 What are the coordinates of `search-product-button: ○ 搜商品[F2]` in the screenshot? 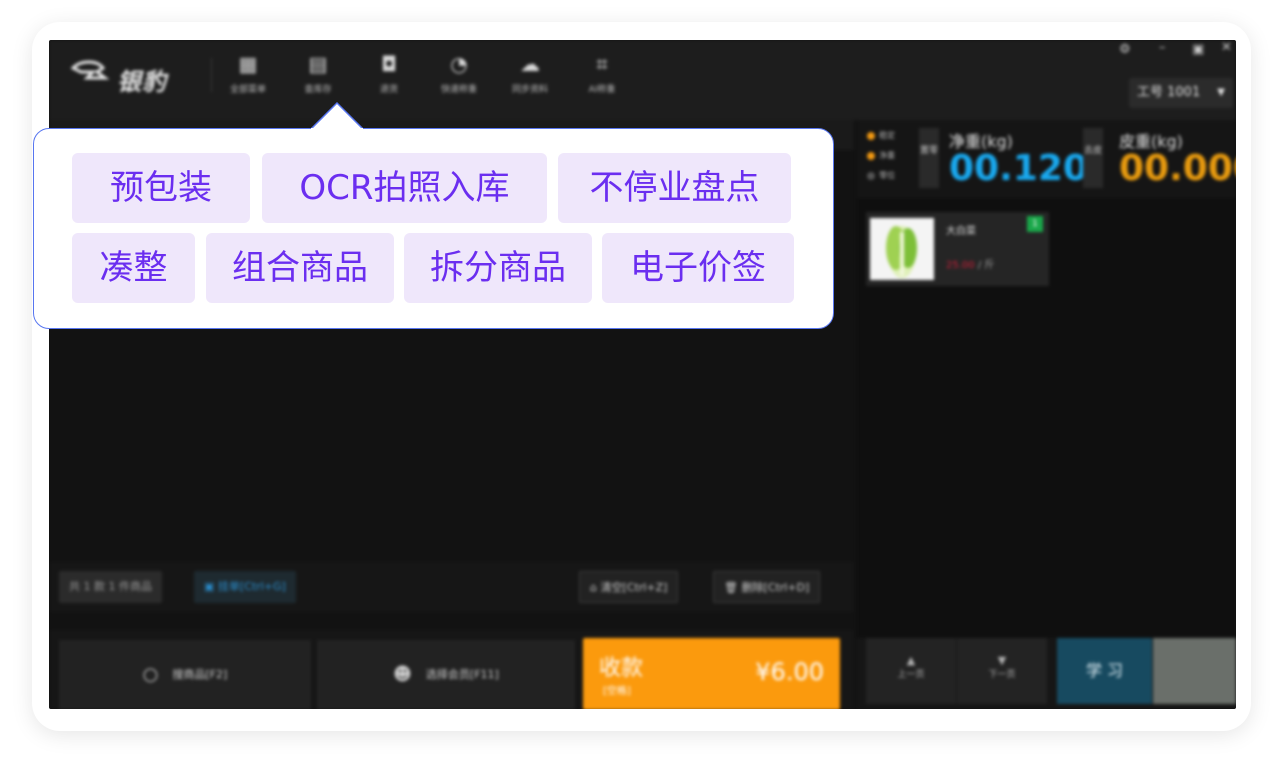 It's located at (185, 674).